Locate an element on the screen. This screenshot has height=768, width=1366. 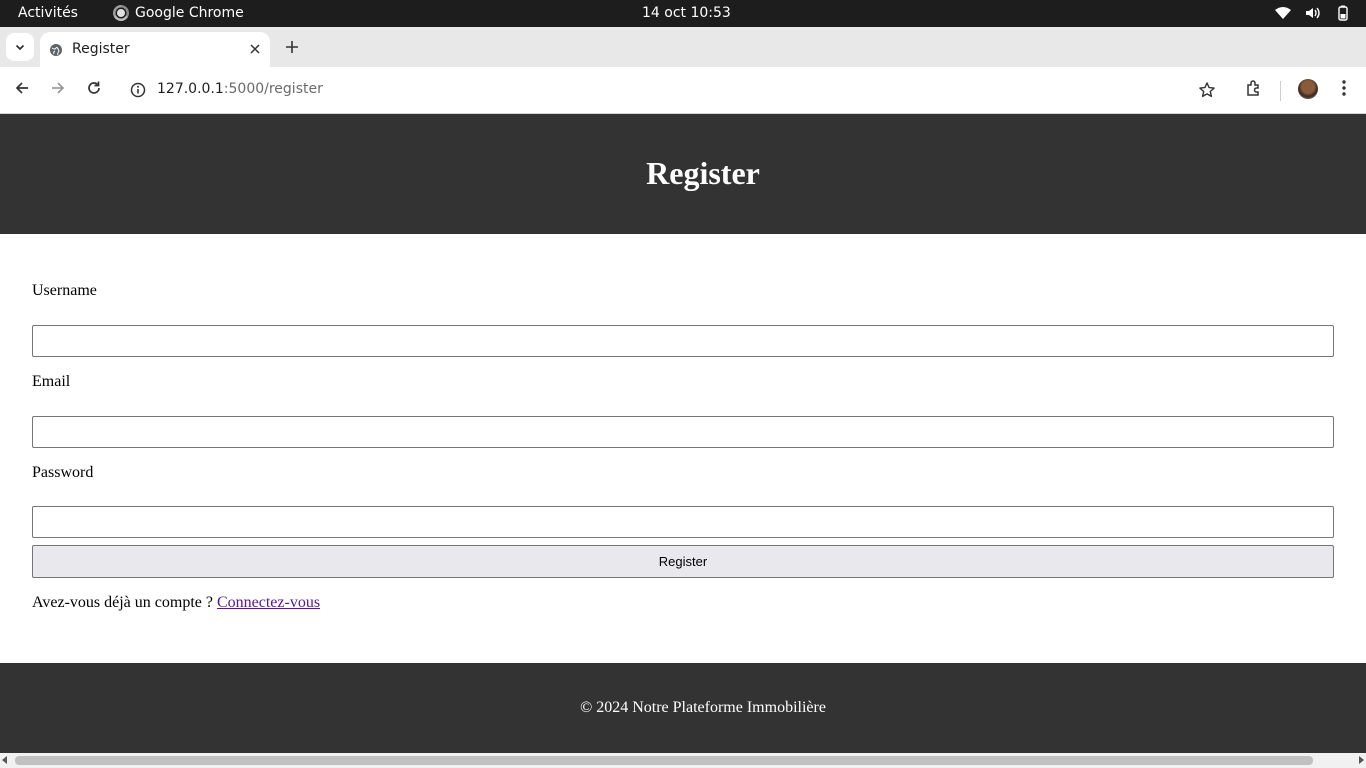
horizontal-scrollbar is located at coordinates (683, 760).